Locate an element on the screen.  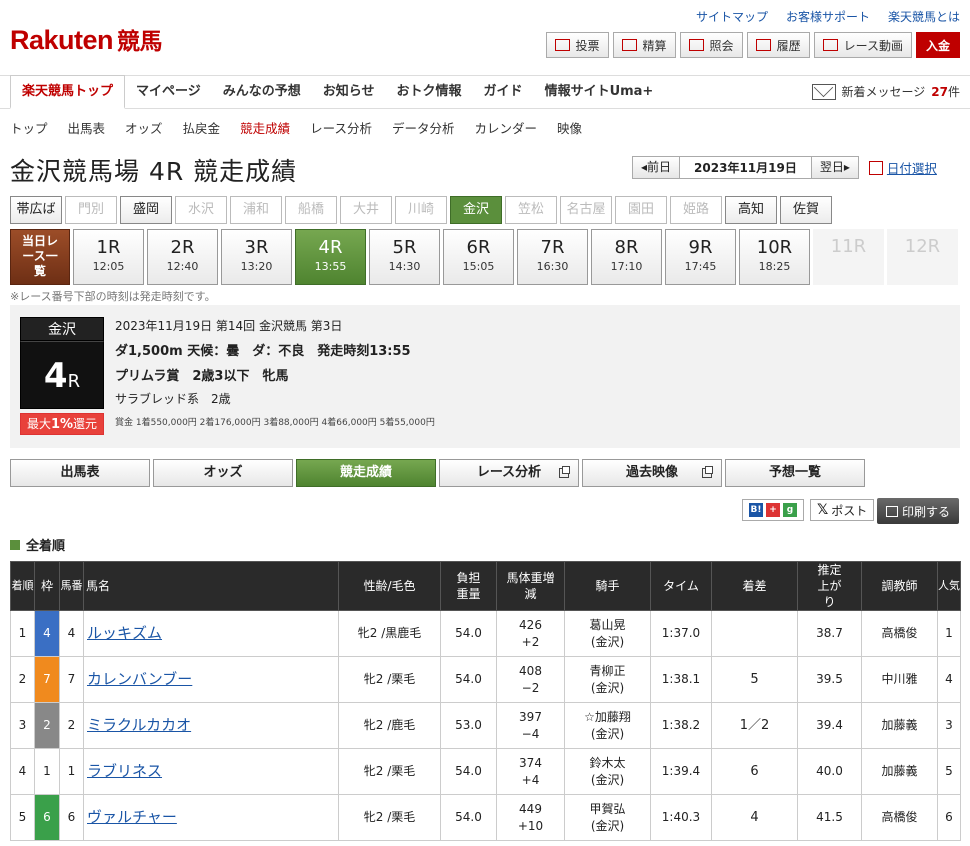
race-video-button: レース動画 is located at coordinates (862, 45).